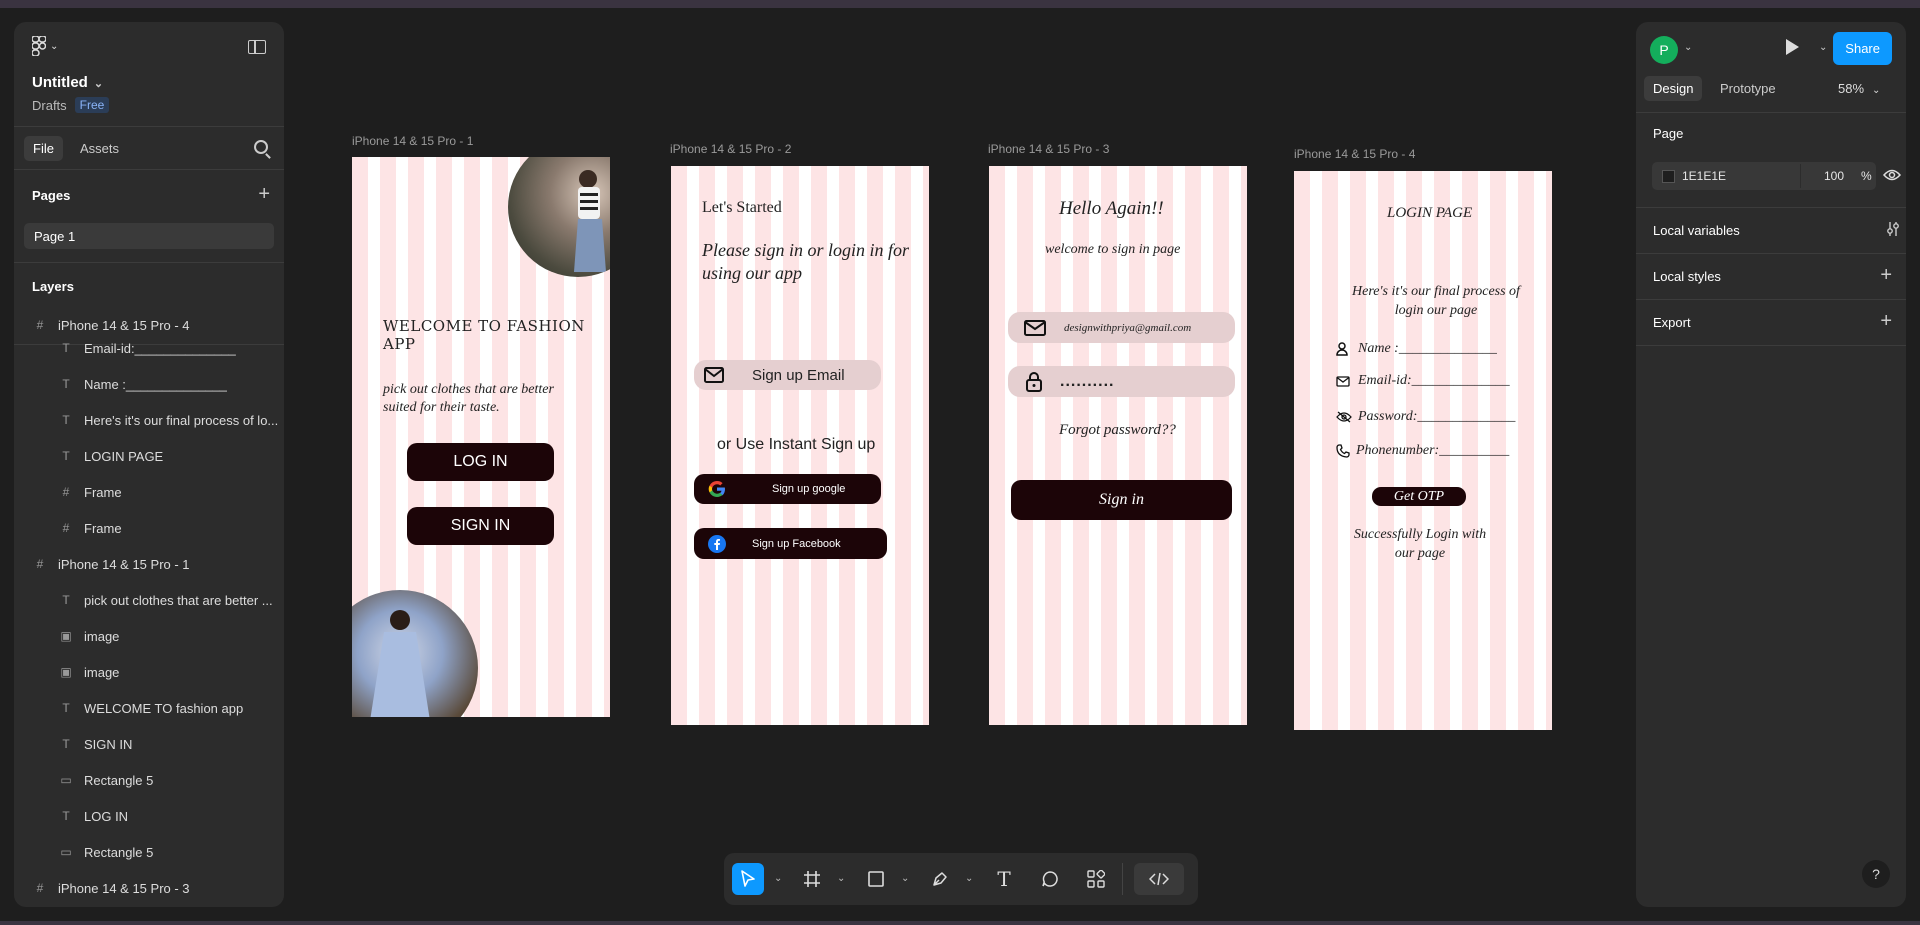 Image resolution: width=1920 pixels, height=925 pixels. Describe the element at coordinates (1117, 430) in the screenshot. I see `forgot-password-link: Forgot password??` at that location.